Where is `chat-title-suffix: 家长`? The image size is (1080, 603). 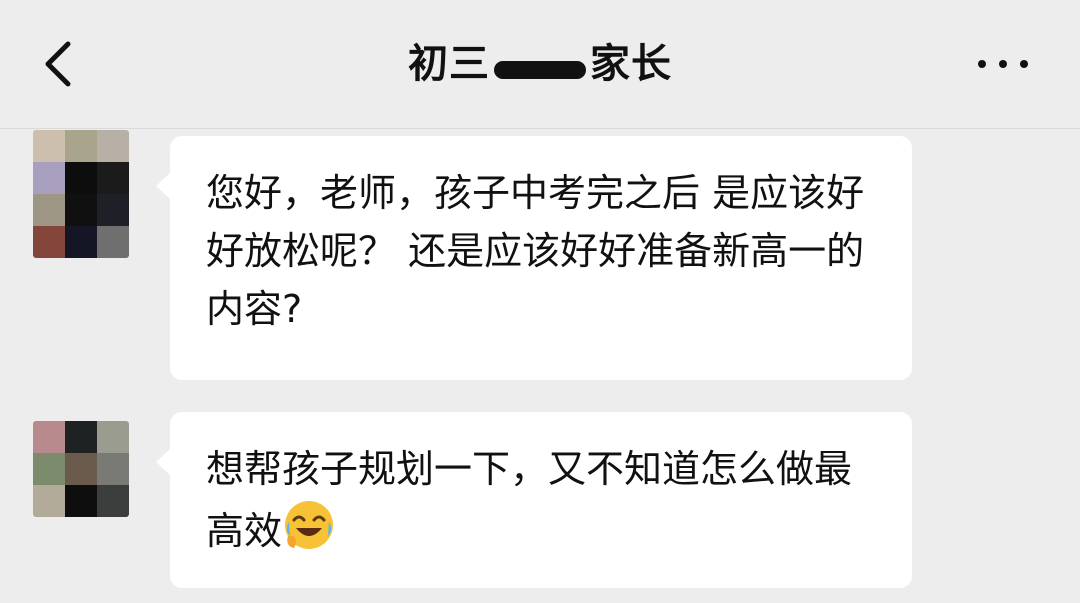 chat-title-suffix: 家长 is located at coordinates (631, 64).